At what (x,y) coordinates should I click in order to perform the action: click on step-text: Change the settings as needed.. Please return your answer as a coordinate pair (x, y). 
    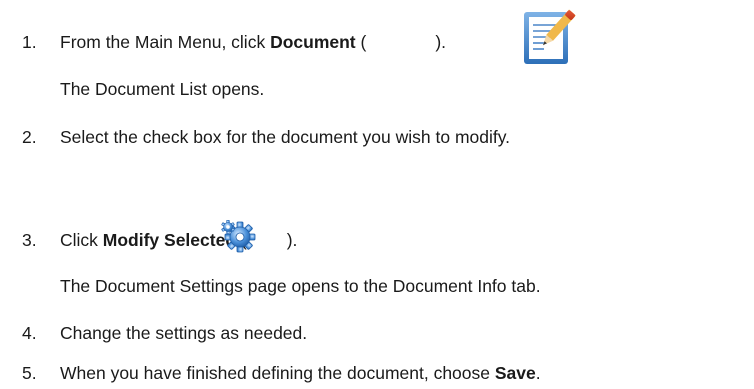
    Looking at the image, I should click on (184, 333).